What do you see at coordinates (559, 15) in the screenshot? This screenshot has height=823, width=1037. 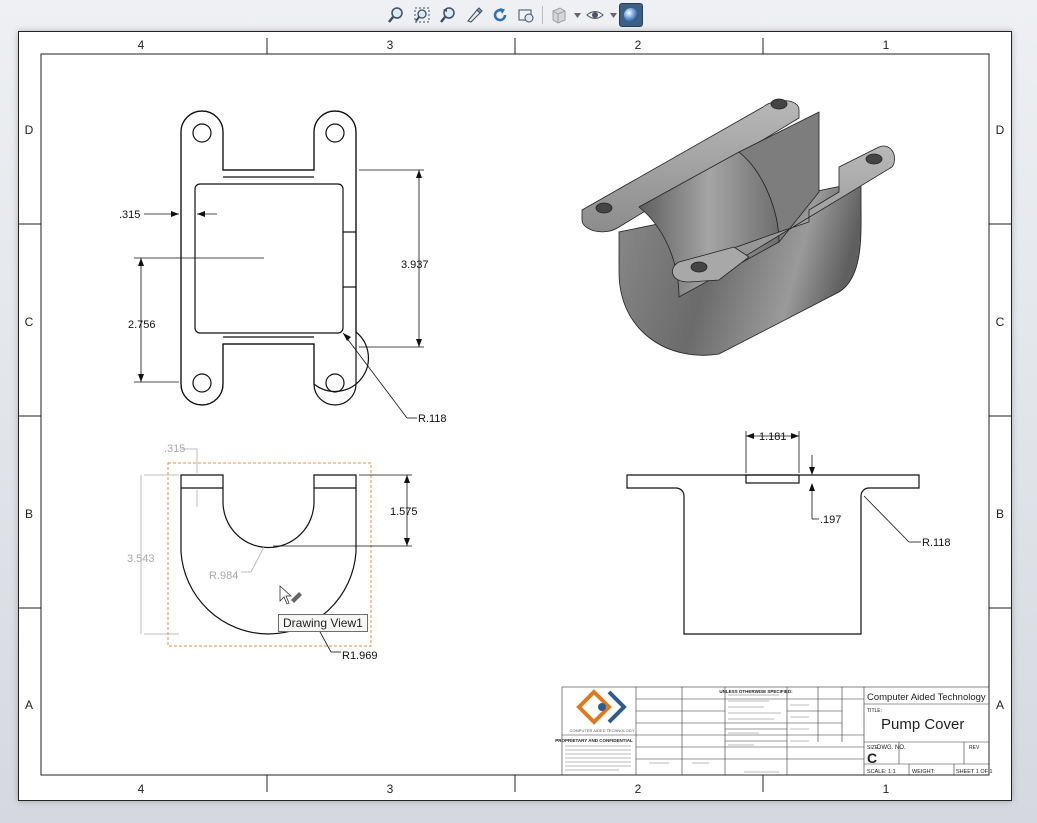 I see `display-style-icon` at bounding box center [559, 15].